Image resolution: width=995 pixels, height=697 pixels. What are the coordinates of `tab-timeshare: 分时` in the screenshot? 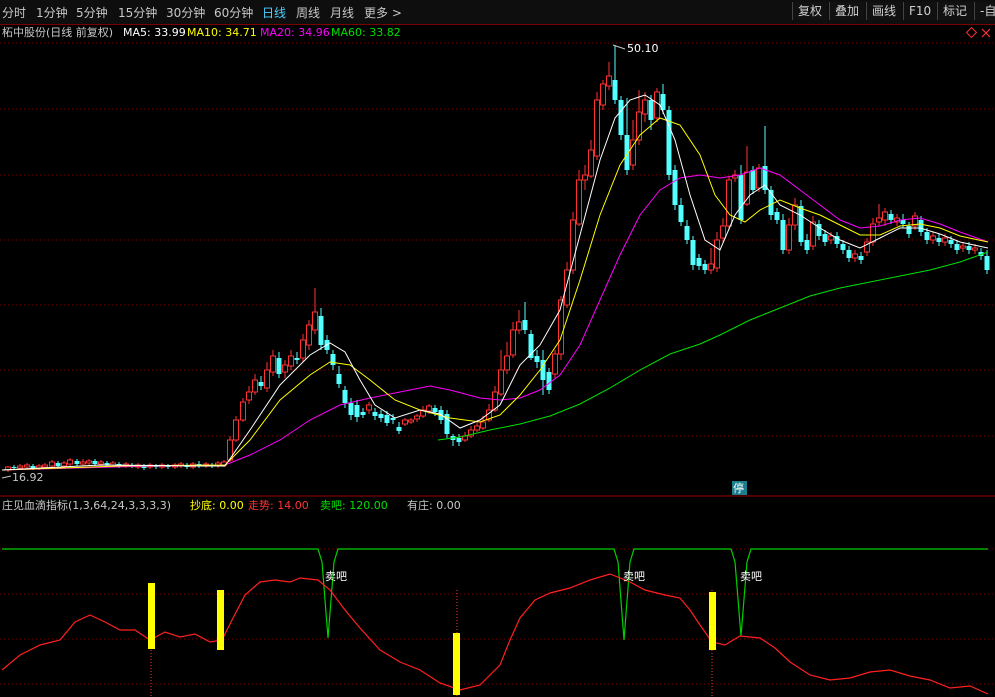 It's located at (14, 12).